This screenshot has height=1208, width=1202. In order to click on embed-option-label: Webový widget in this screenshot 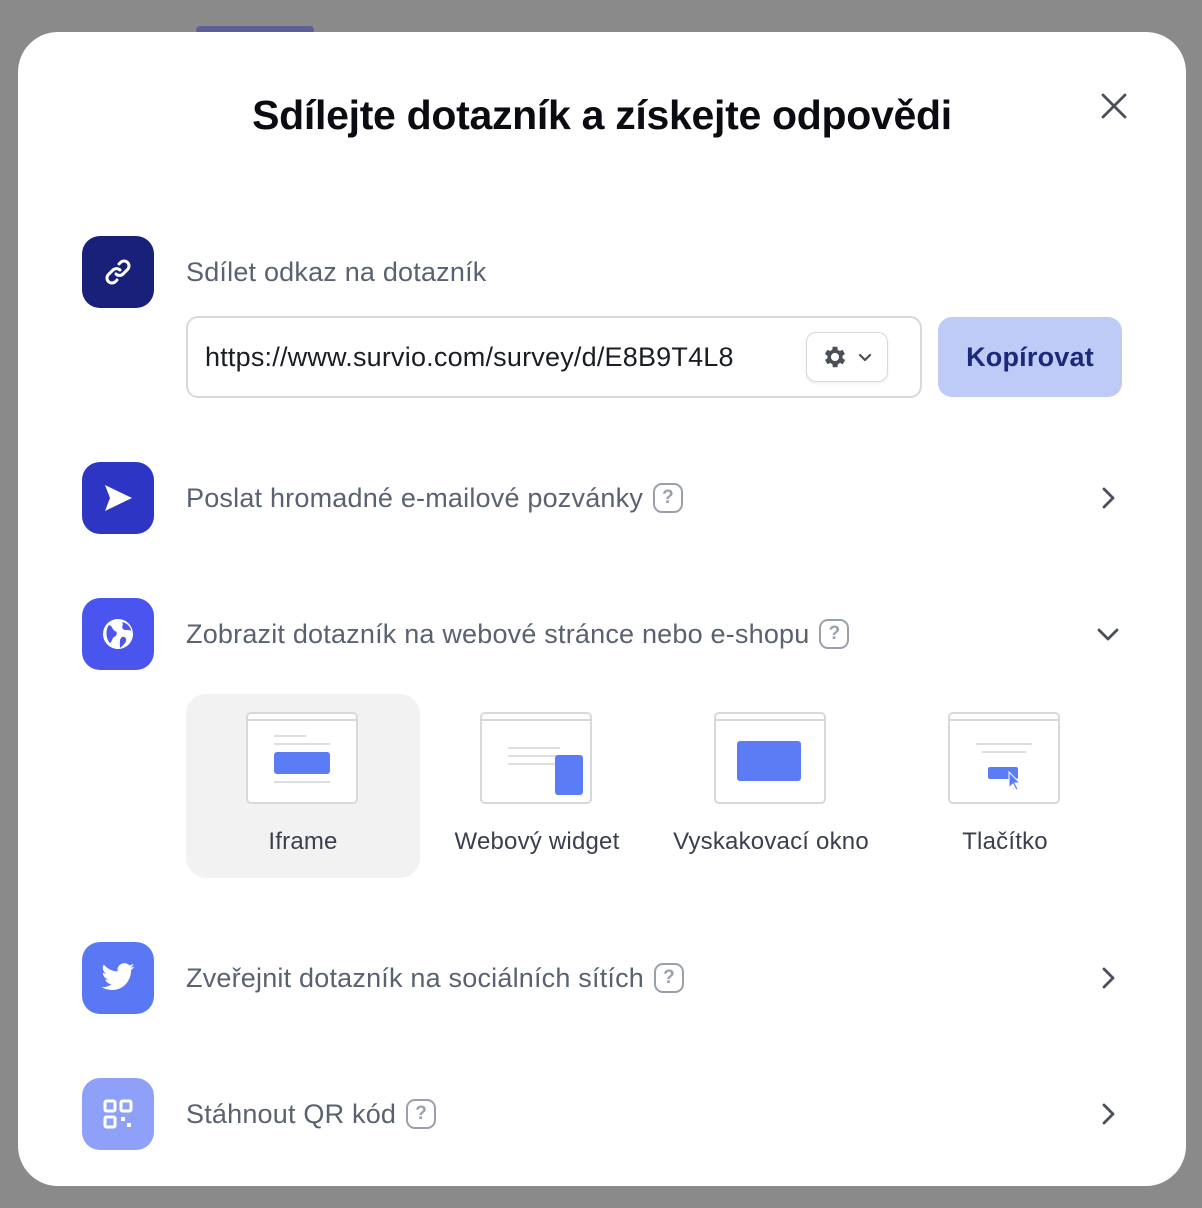, I will do `click(537, 841)`.